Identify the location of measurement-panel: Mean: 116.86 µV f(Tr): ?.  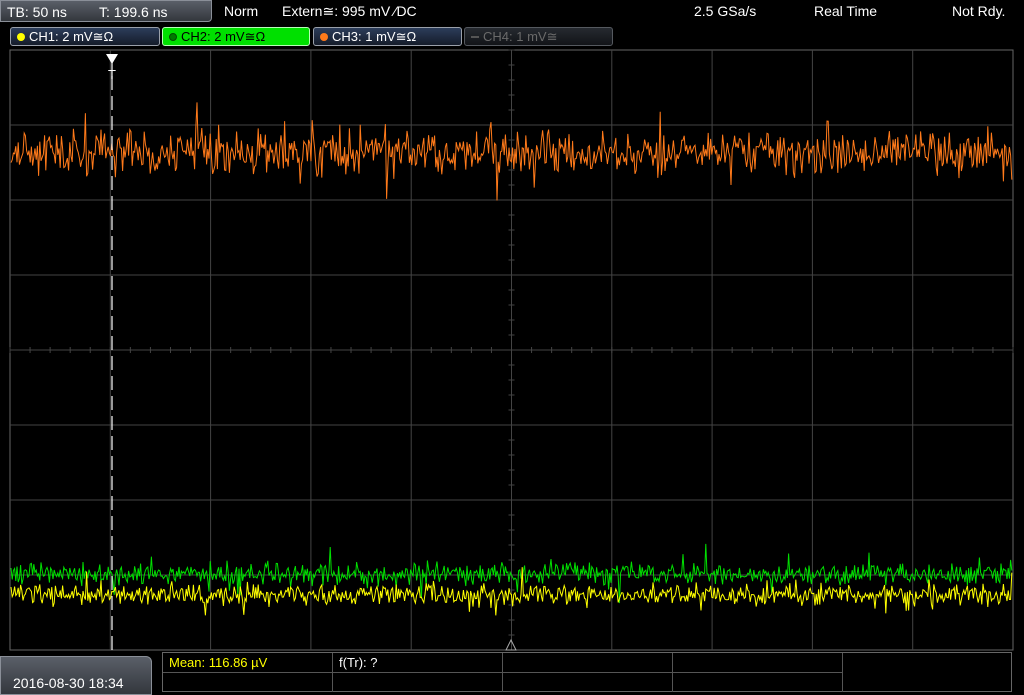
(587, 672).